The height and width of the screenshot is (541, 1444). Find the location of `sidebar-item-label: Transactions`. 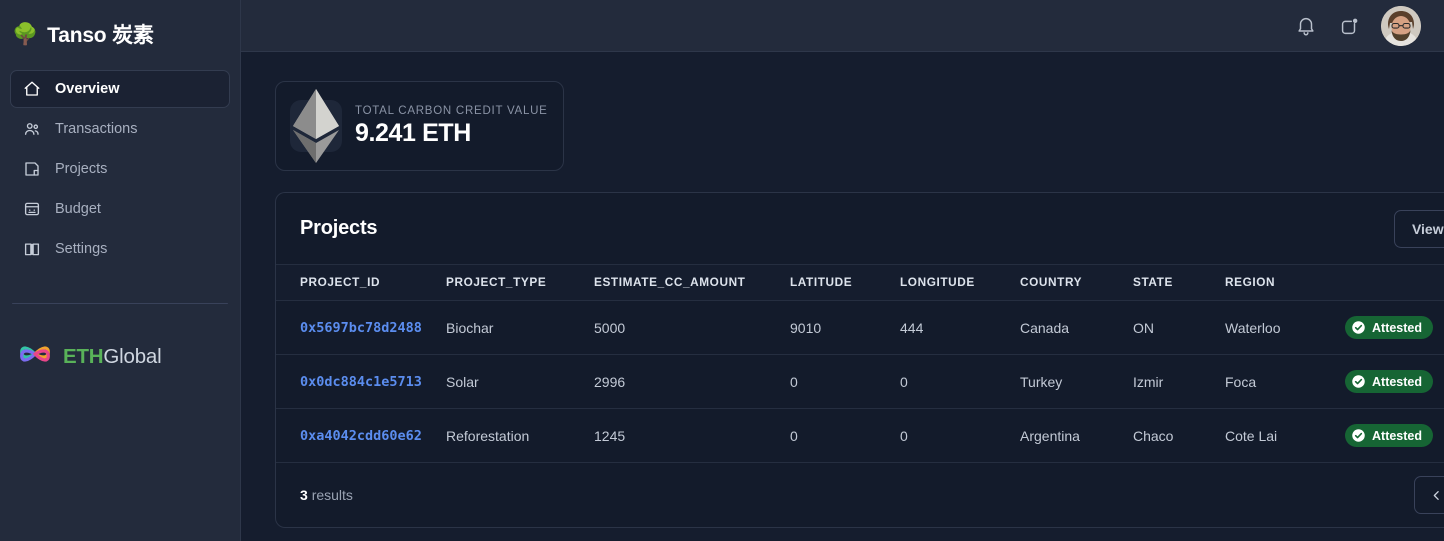

sidebar-item-label: Transactions is located at coordinates (96, 129).